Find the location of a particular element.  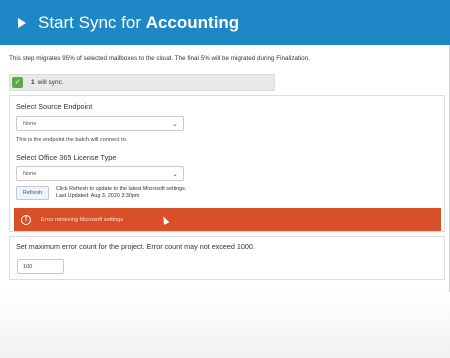

sync-summary: 1 will sync. is located at coordinates (47, 82).